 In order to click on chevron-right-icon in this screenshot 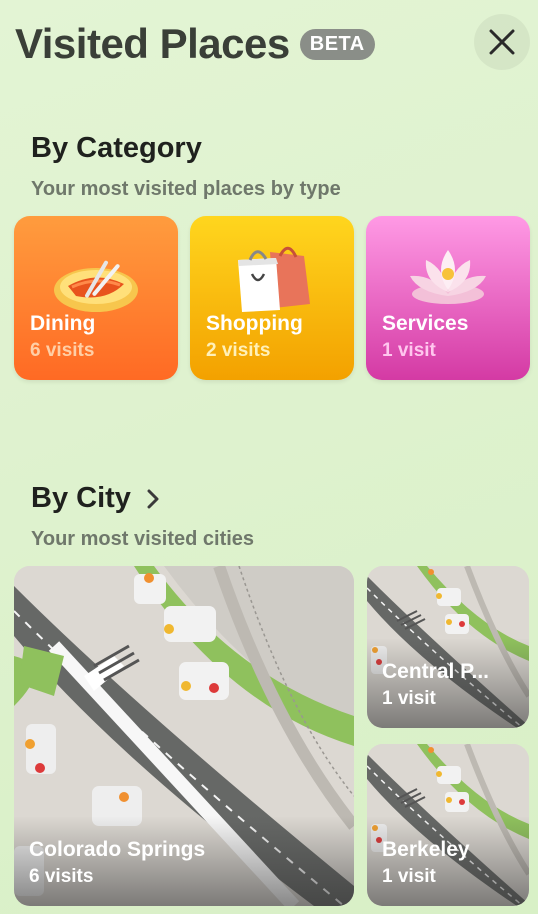, I will do `click(153, 498)`.